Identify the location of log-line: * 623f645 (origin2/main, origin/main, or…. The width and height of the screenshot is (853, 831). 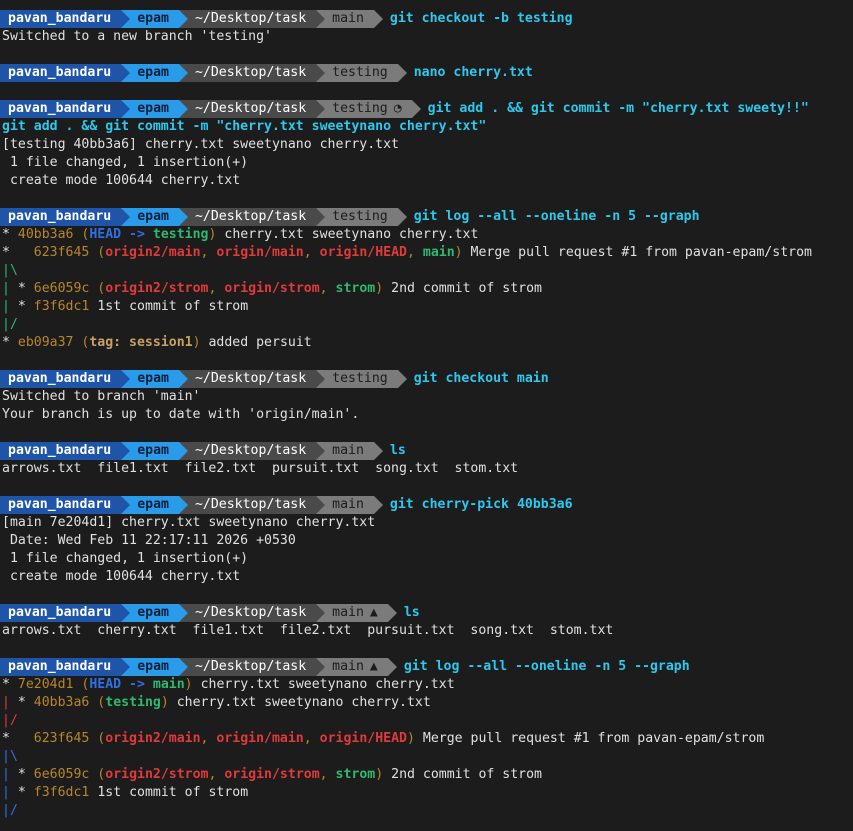
(426, 253).